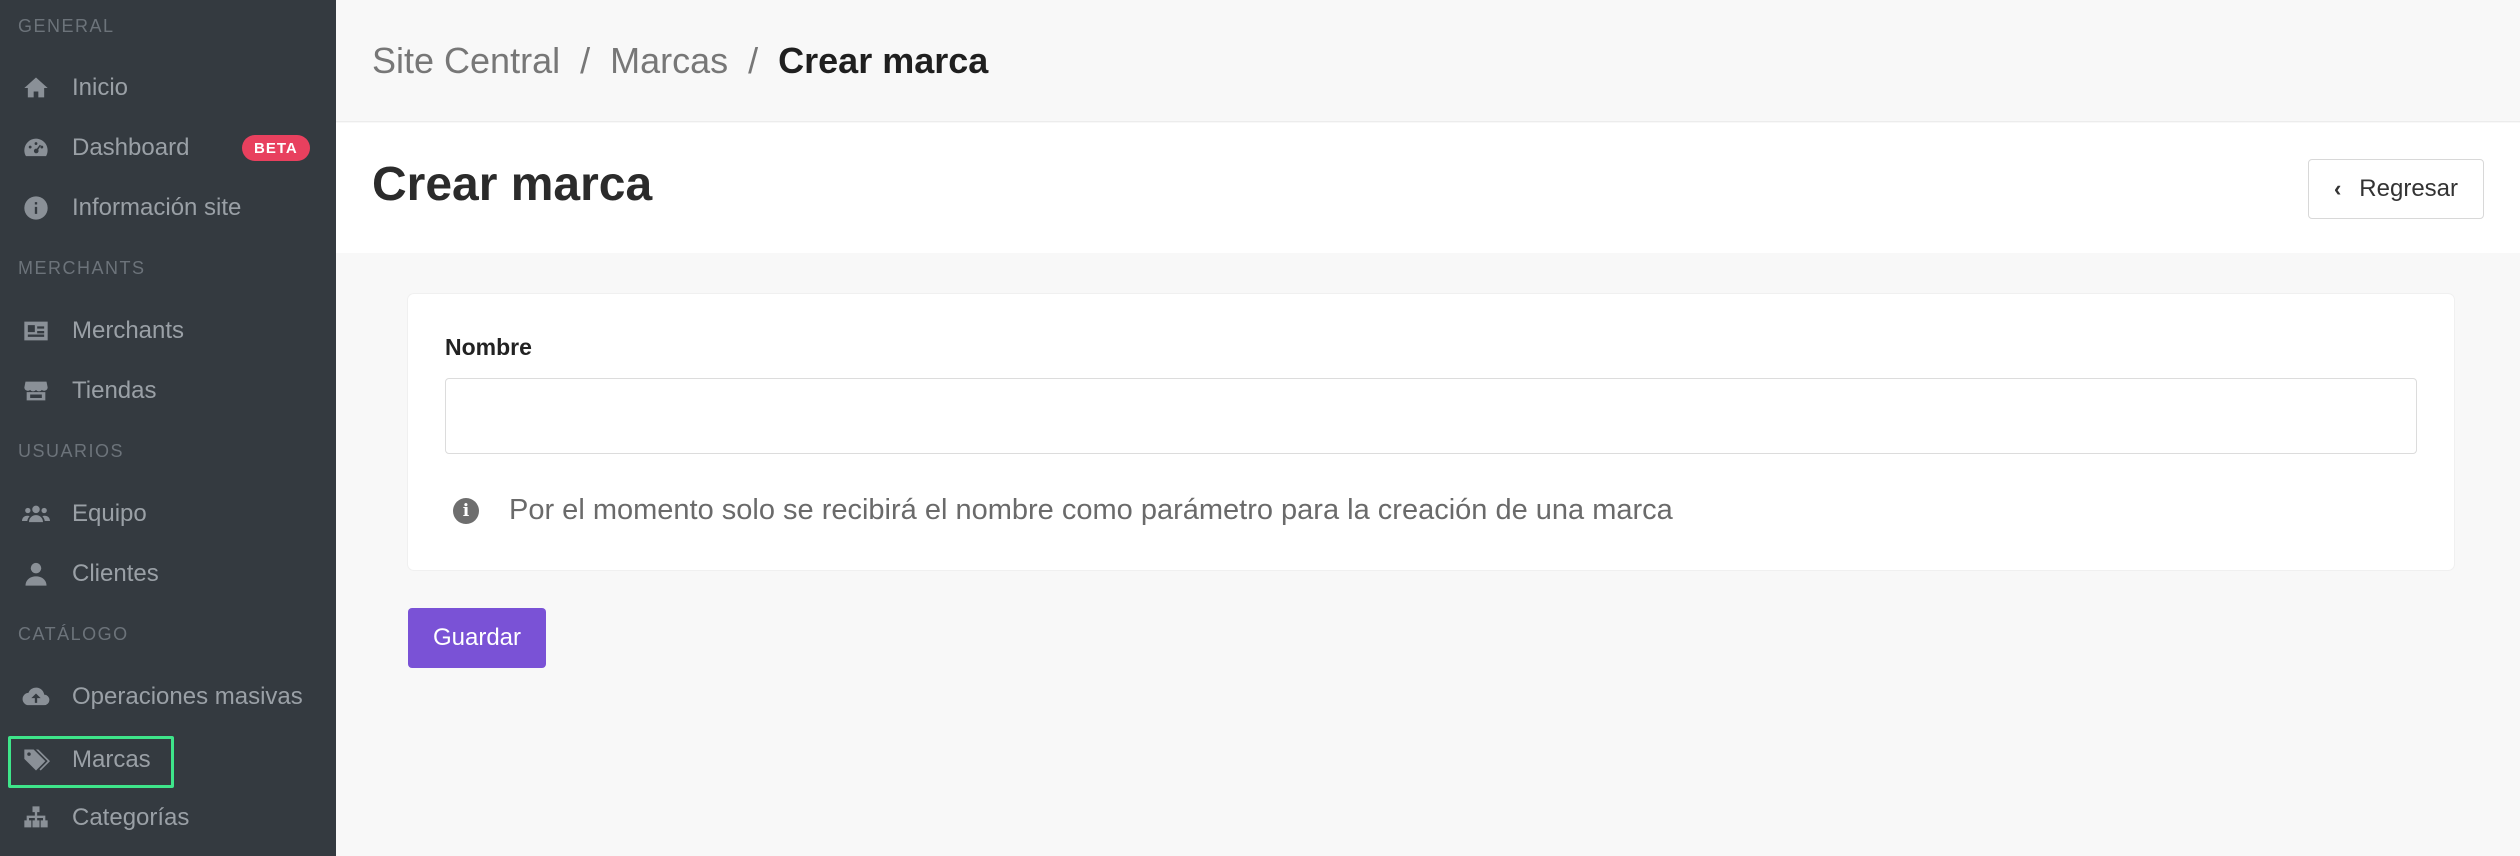  I want to click on save-button: Guardar, so click(477, 638).